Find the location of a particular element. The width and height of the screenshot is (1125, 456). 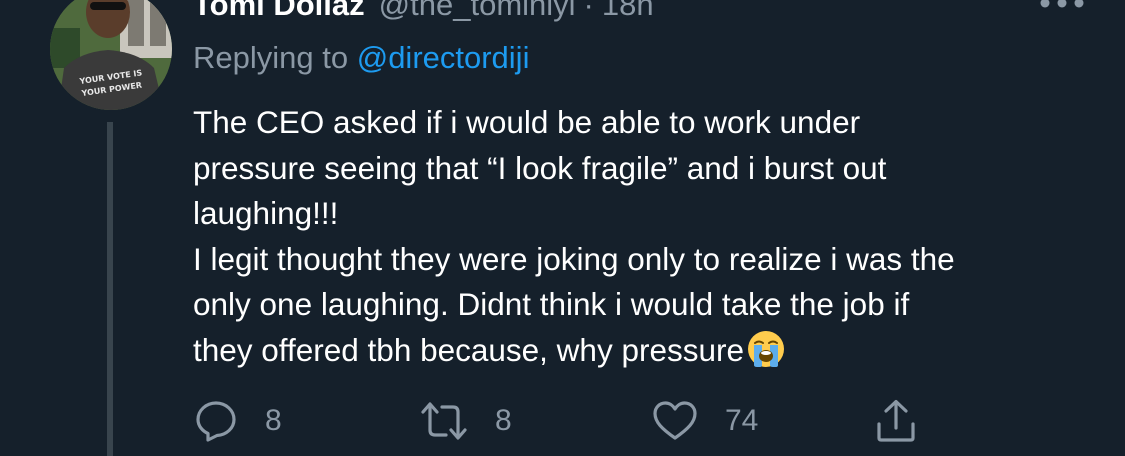

thread-line is located at coordinates (110, 289).